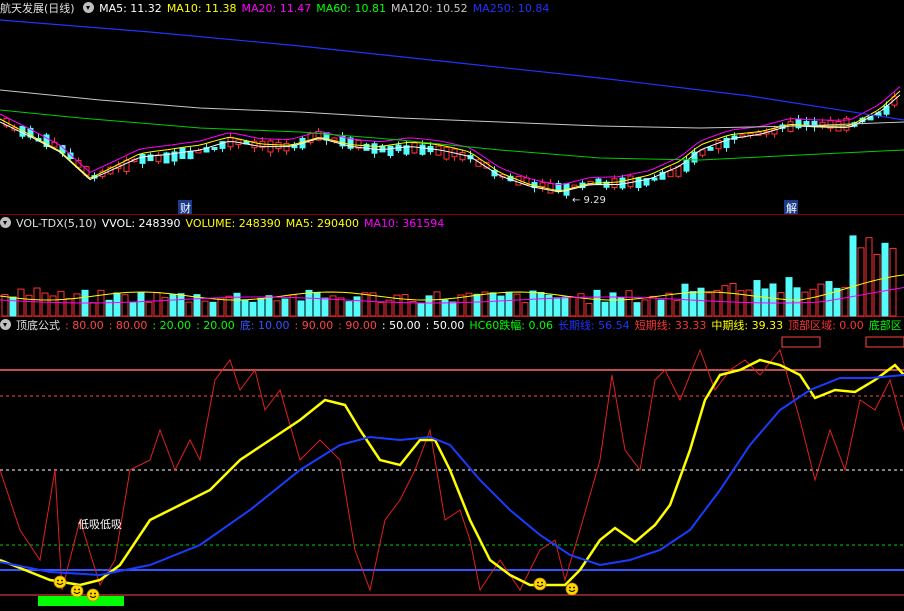 The width and height of the screenshot is (904, 611). I want to click on indicator-title: 顶底公式, so click(38, 325).